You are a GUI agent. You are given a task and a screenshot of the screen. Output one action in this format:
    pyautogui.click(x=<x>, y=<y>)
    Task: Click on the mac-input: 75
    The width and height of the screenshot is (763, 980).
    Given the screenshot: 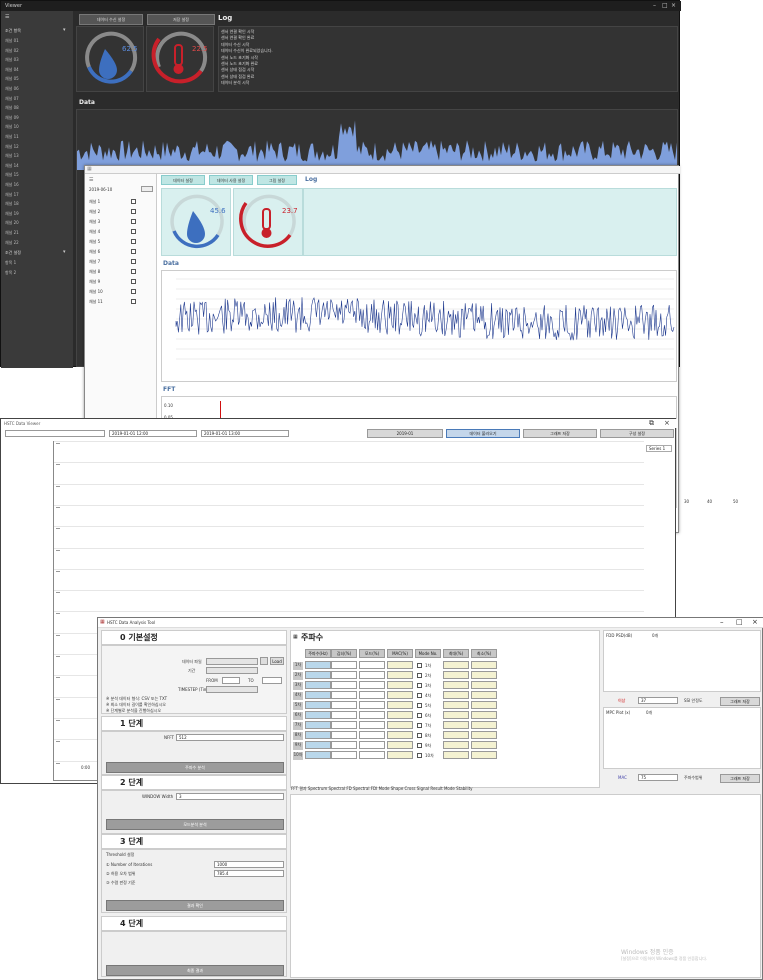 What is the action you would take?
    pyautogui.click(x=658, y=777)
    